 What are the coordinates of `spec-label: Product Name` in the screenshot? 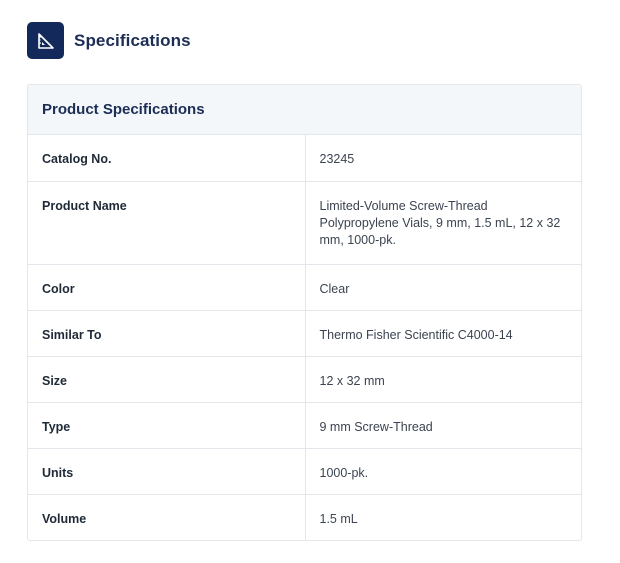 It's located at (167, 223).